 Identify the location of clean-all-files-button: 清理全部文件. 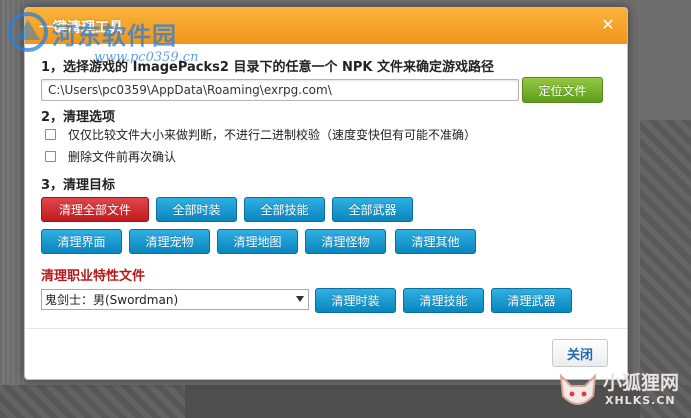
(95, 209).